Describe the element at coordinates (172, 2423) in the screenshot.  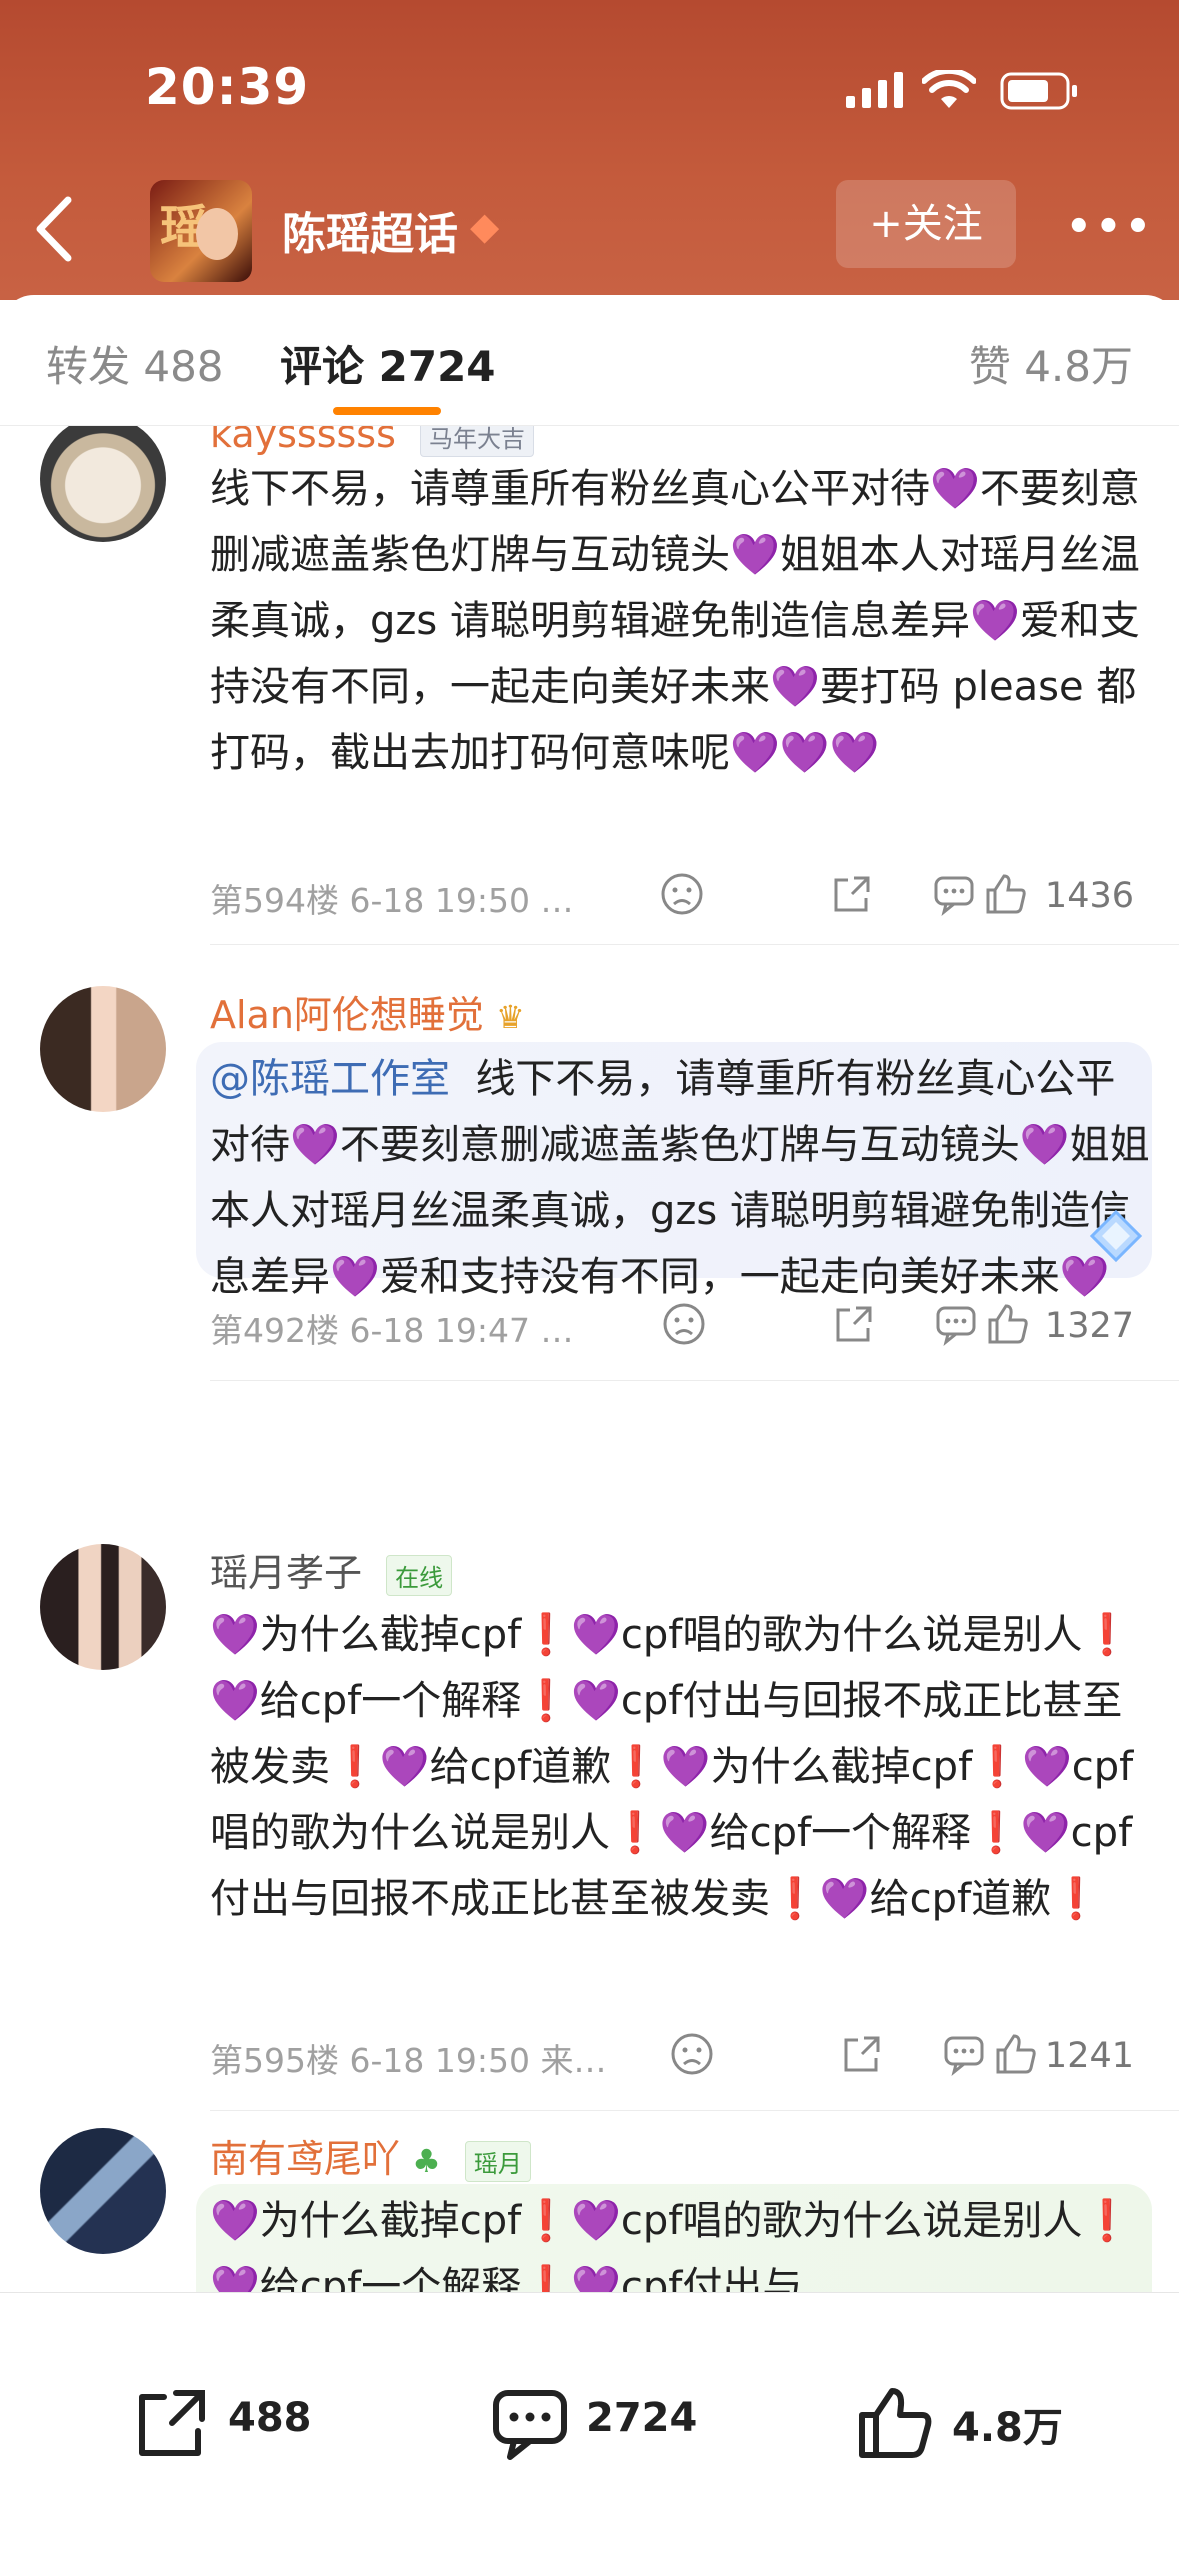
I see `repost-icon` at that location.